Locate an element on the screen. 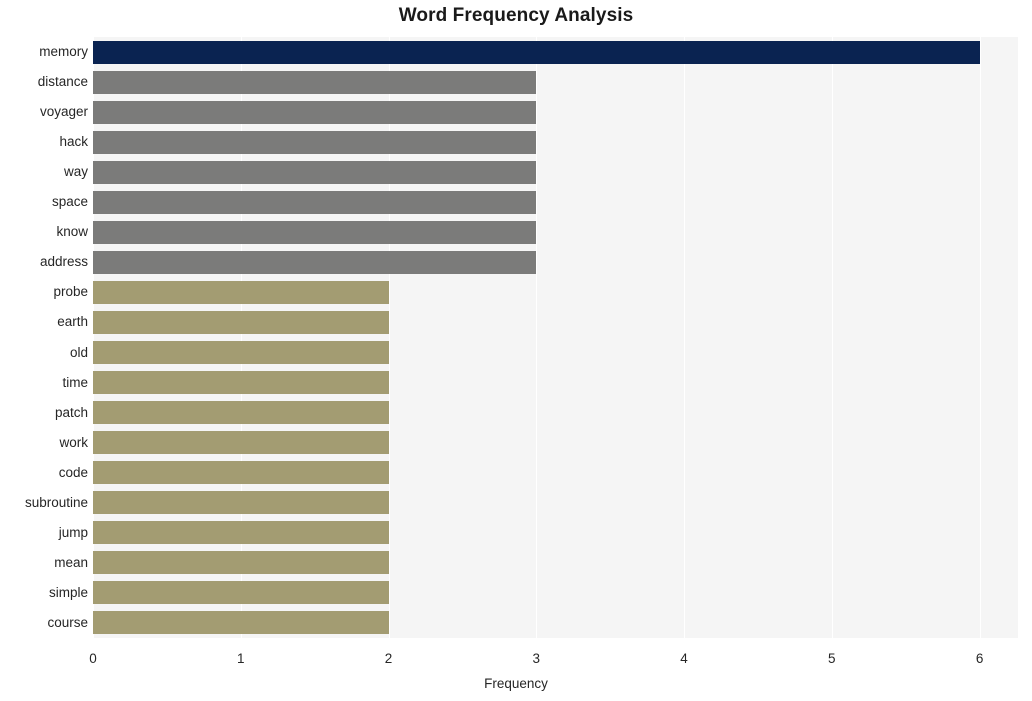  x-axis-tick-label: 4 is located at coordinates (684, 658).